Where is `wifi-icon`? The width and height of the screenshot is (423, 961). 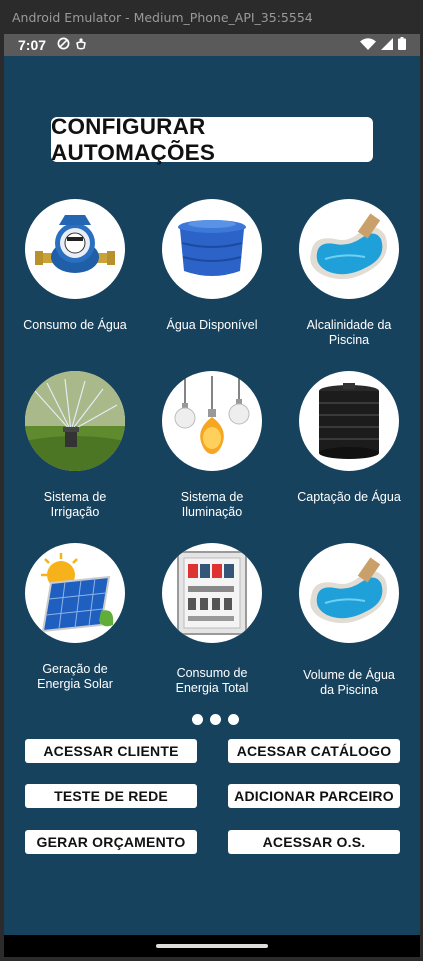 wifi-icon is located at coordinates (368, 45).